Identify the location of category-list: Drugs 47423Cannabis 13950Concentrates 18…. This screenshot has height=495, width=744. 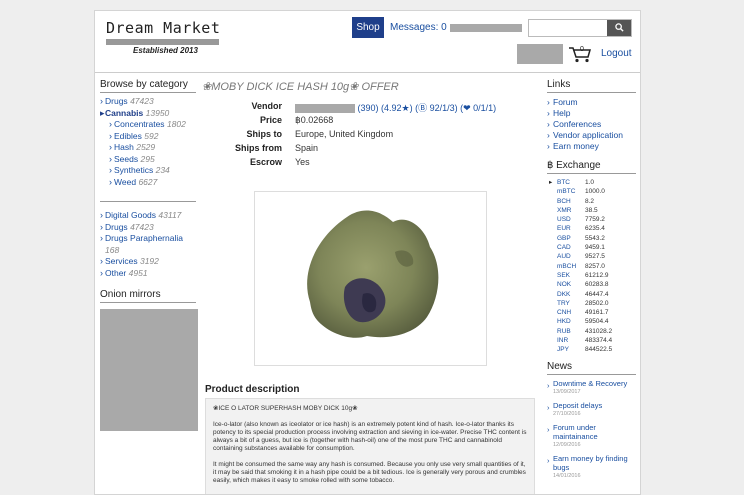
(148, 142).